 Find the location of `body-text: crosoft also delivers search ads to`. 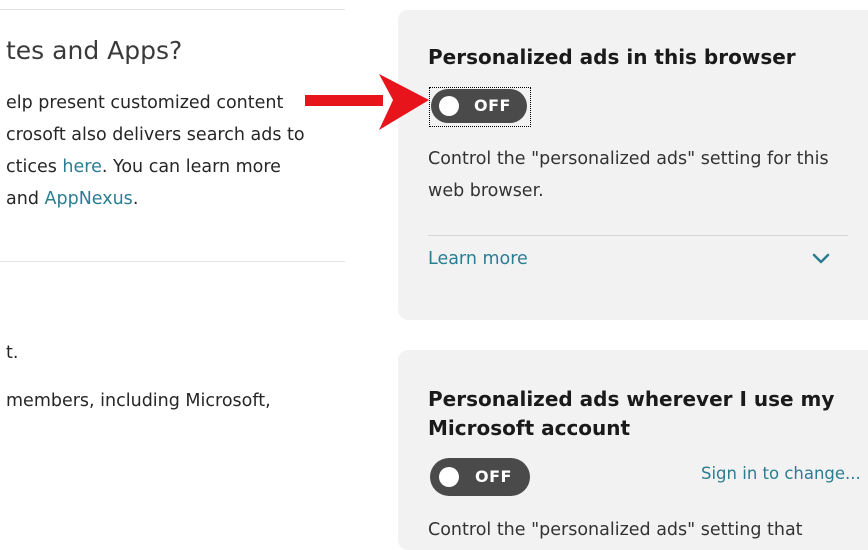

body-text: crosoft also delivers search ads to is located at coordinates (155, 135).